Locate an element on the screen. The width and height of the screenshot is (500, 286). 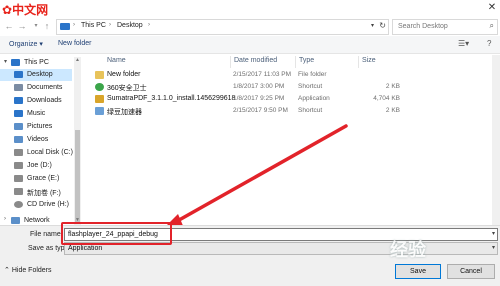
sidebar-item-videos: Videos is located at coordinates (36, 140).